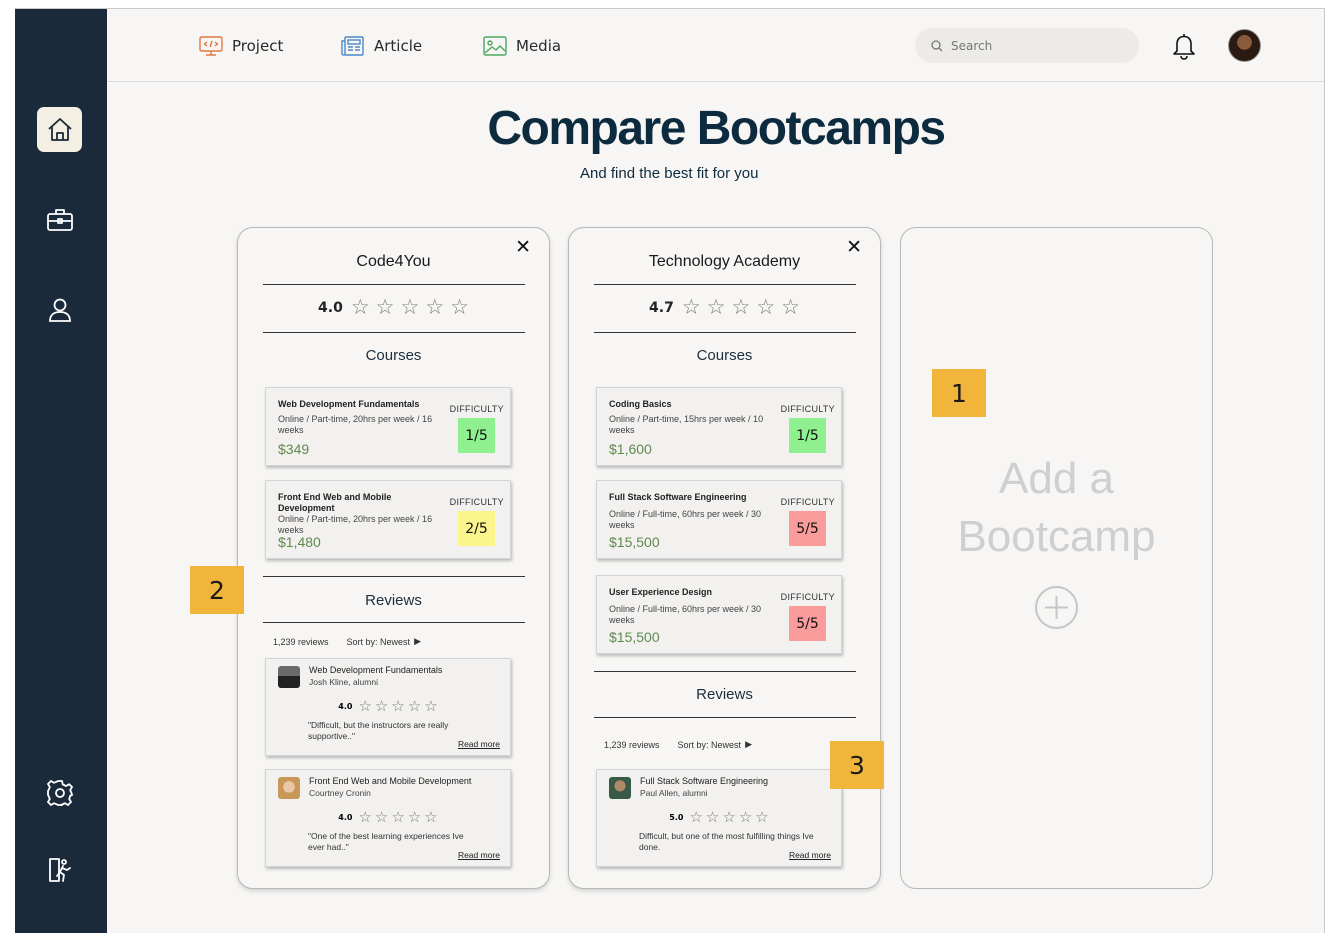  I want to click on code-monitor-icon, so click(211, 46).